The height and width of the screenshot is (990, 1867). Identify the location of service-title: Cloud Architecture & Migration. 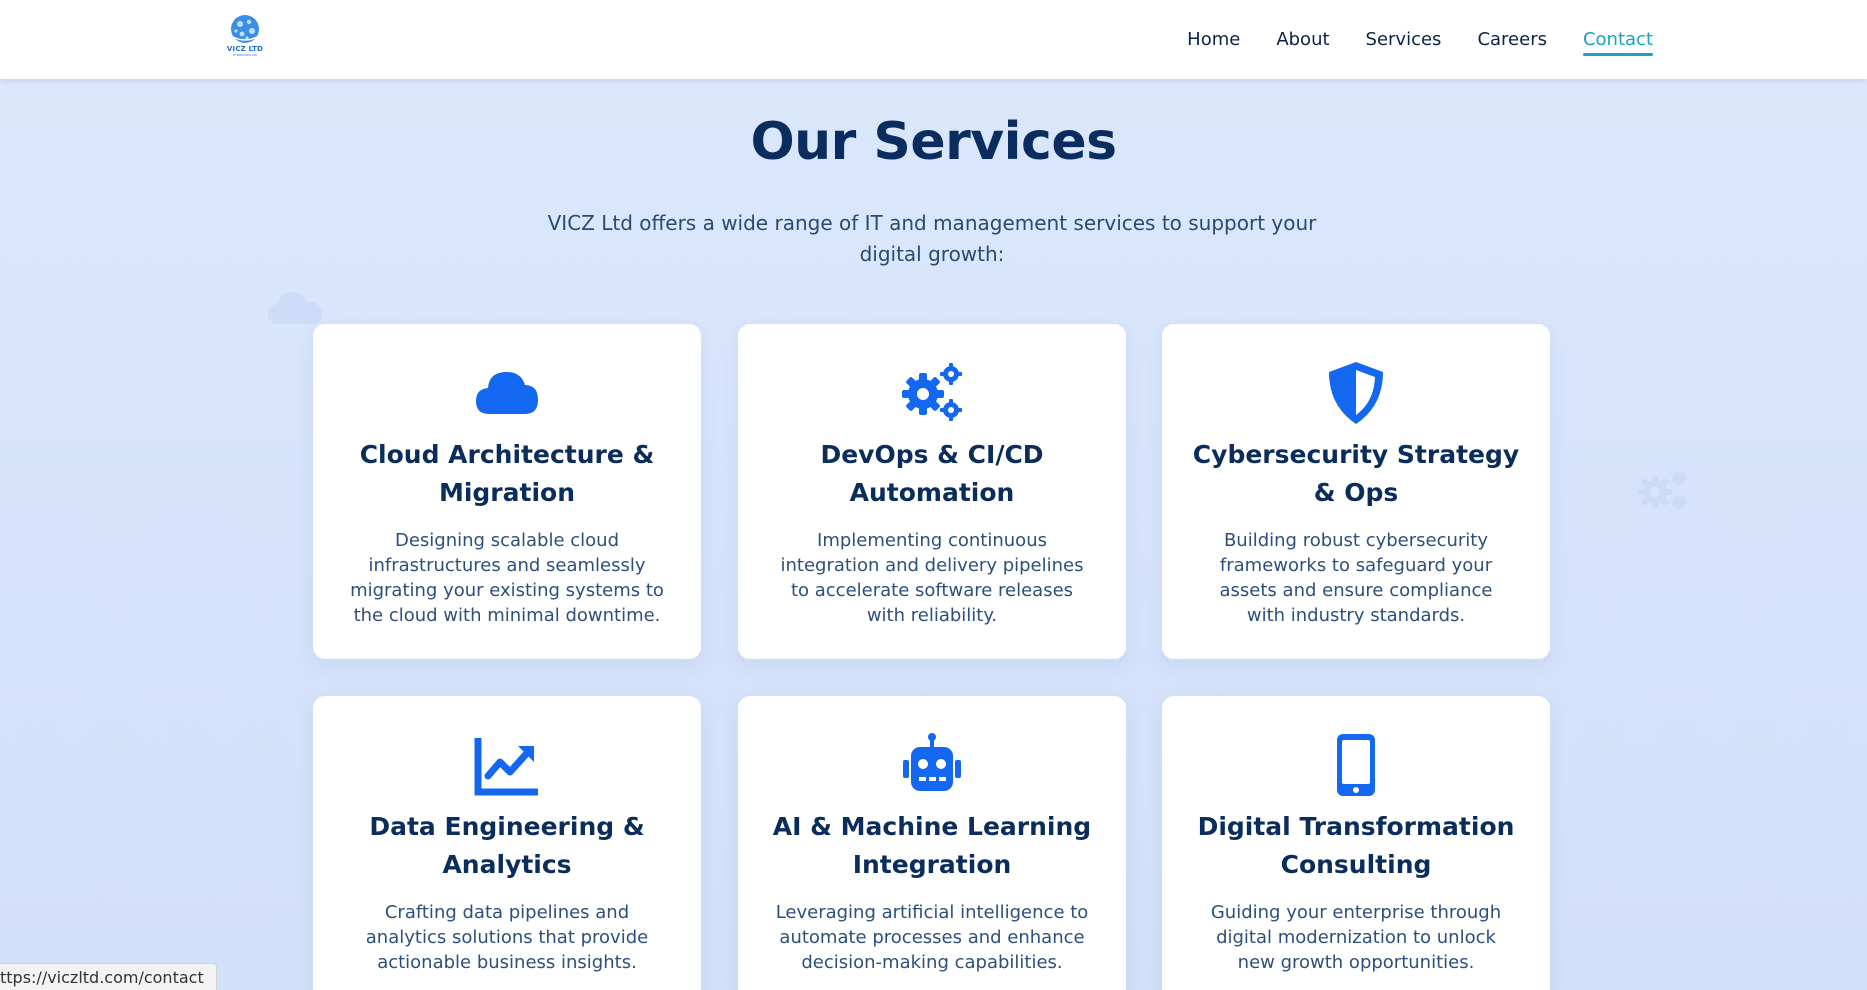
(507, 473).